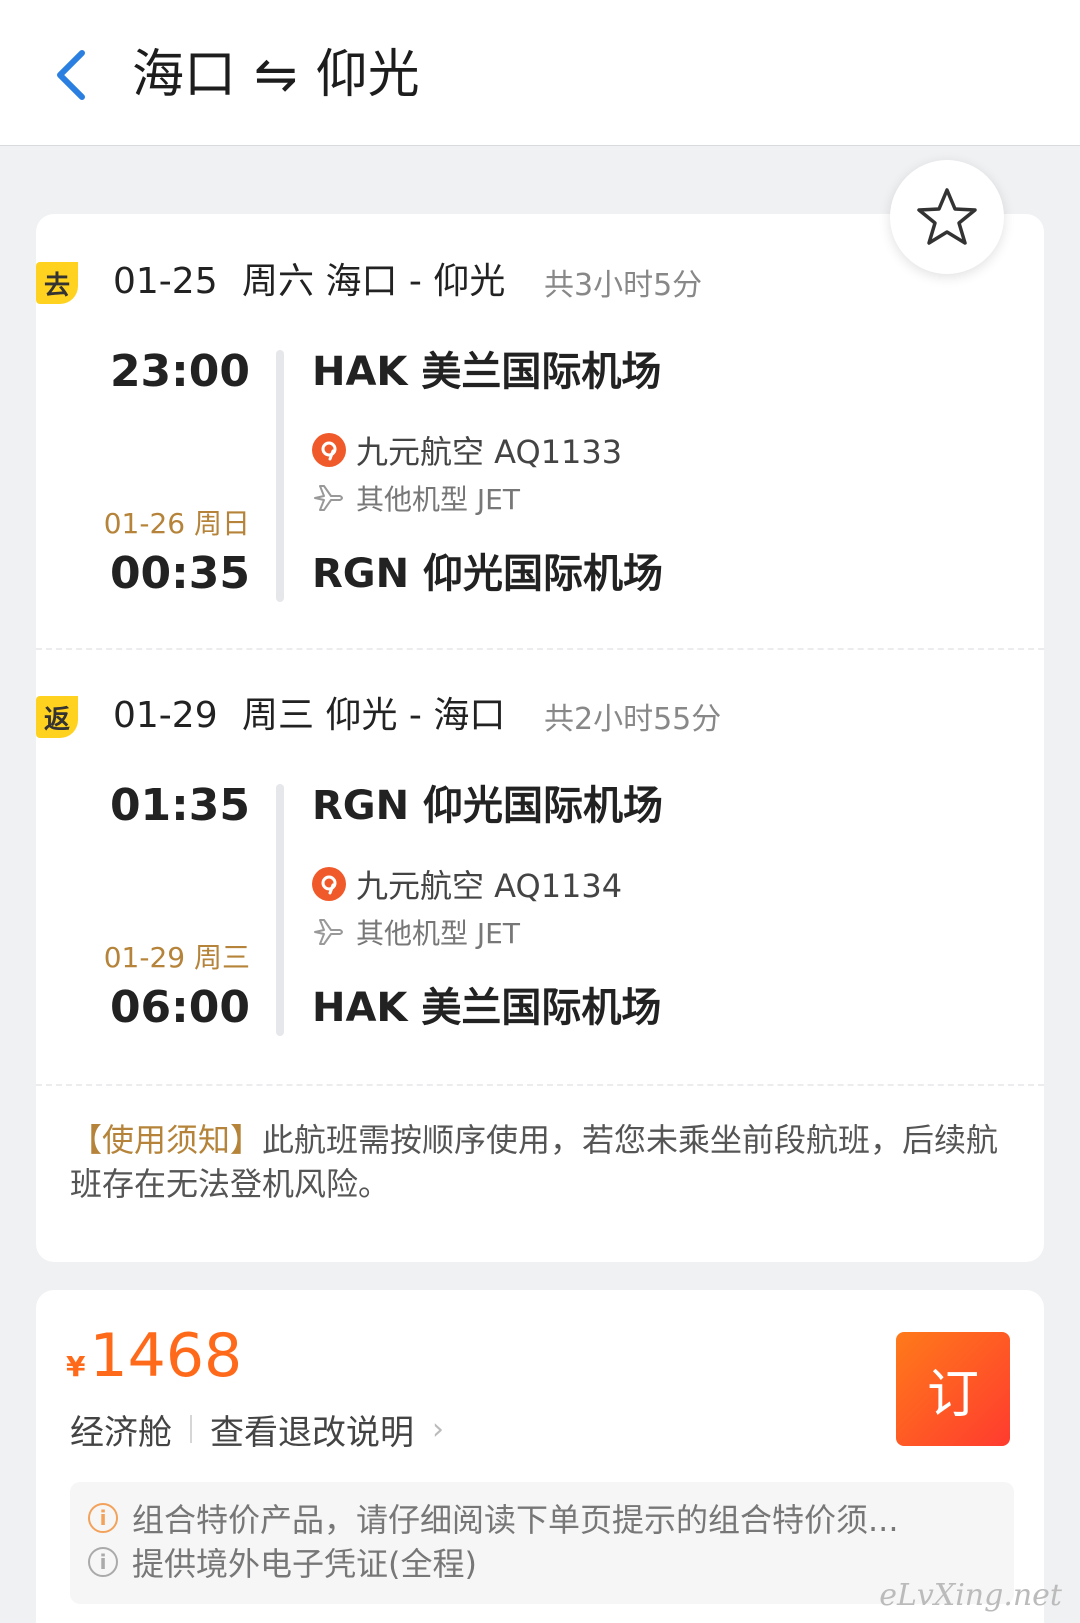 The width and height of the screenshot is (1080, 1623). Describe the element at coordinates (970, 1595) in the screenshot. I see `watermark: eLvXing.net` at that location.